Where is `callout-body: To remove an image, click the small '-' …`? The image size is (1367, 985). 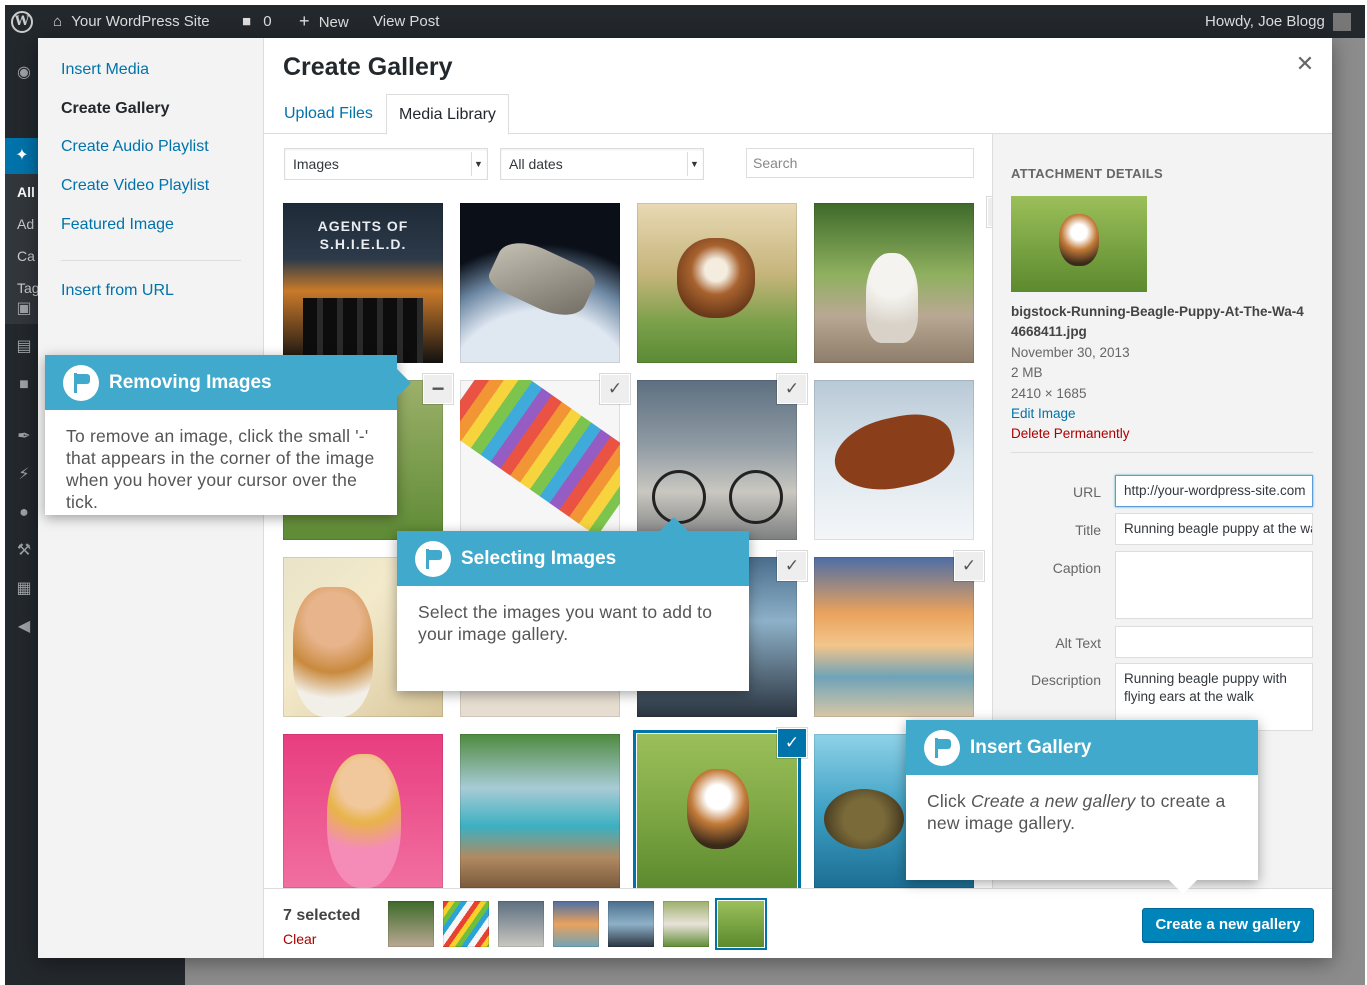 callout-body: To remove an image, click the small '-' … is located at coordinates (220, 469).